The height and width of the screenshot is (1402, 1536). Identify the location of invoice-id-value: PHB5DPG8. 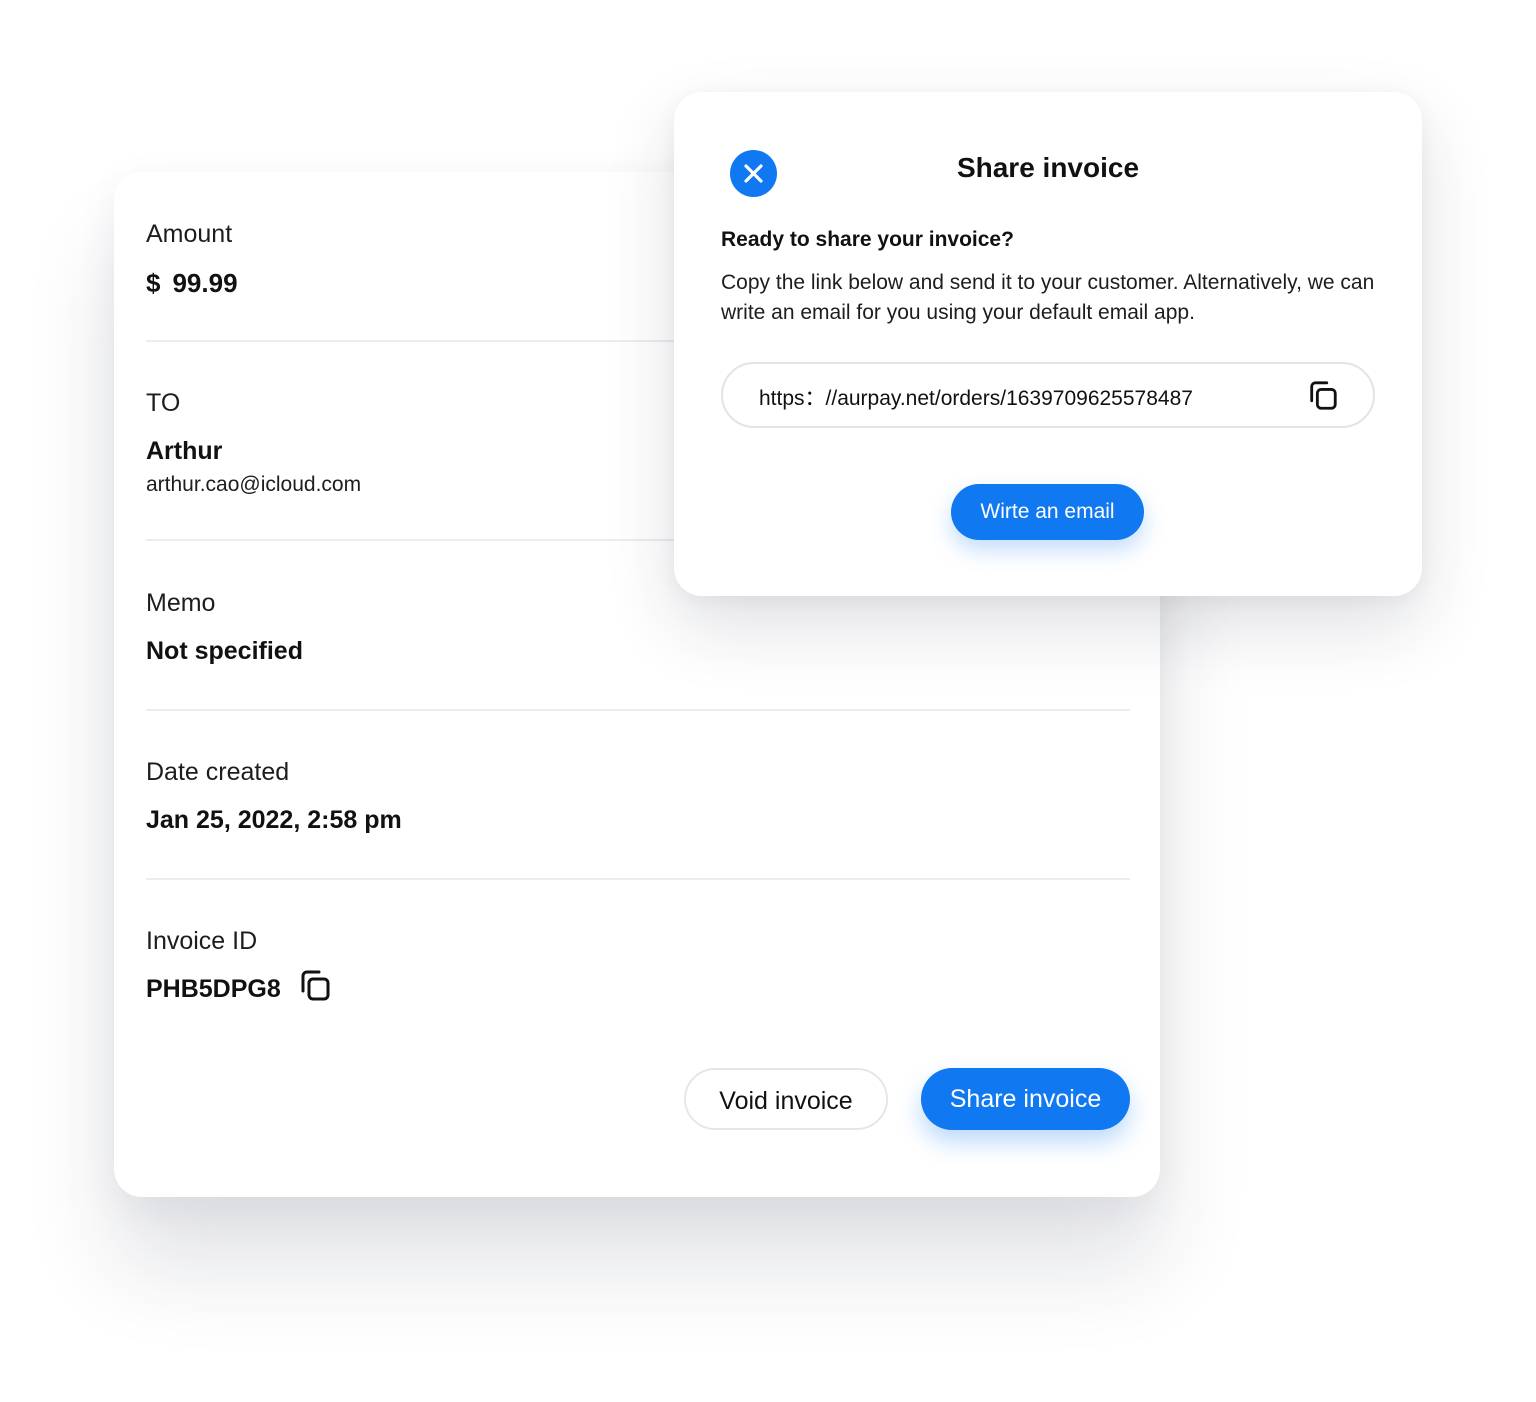
(213, 989).